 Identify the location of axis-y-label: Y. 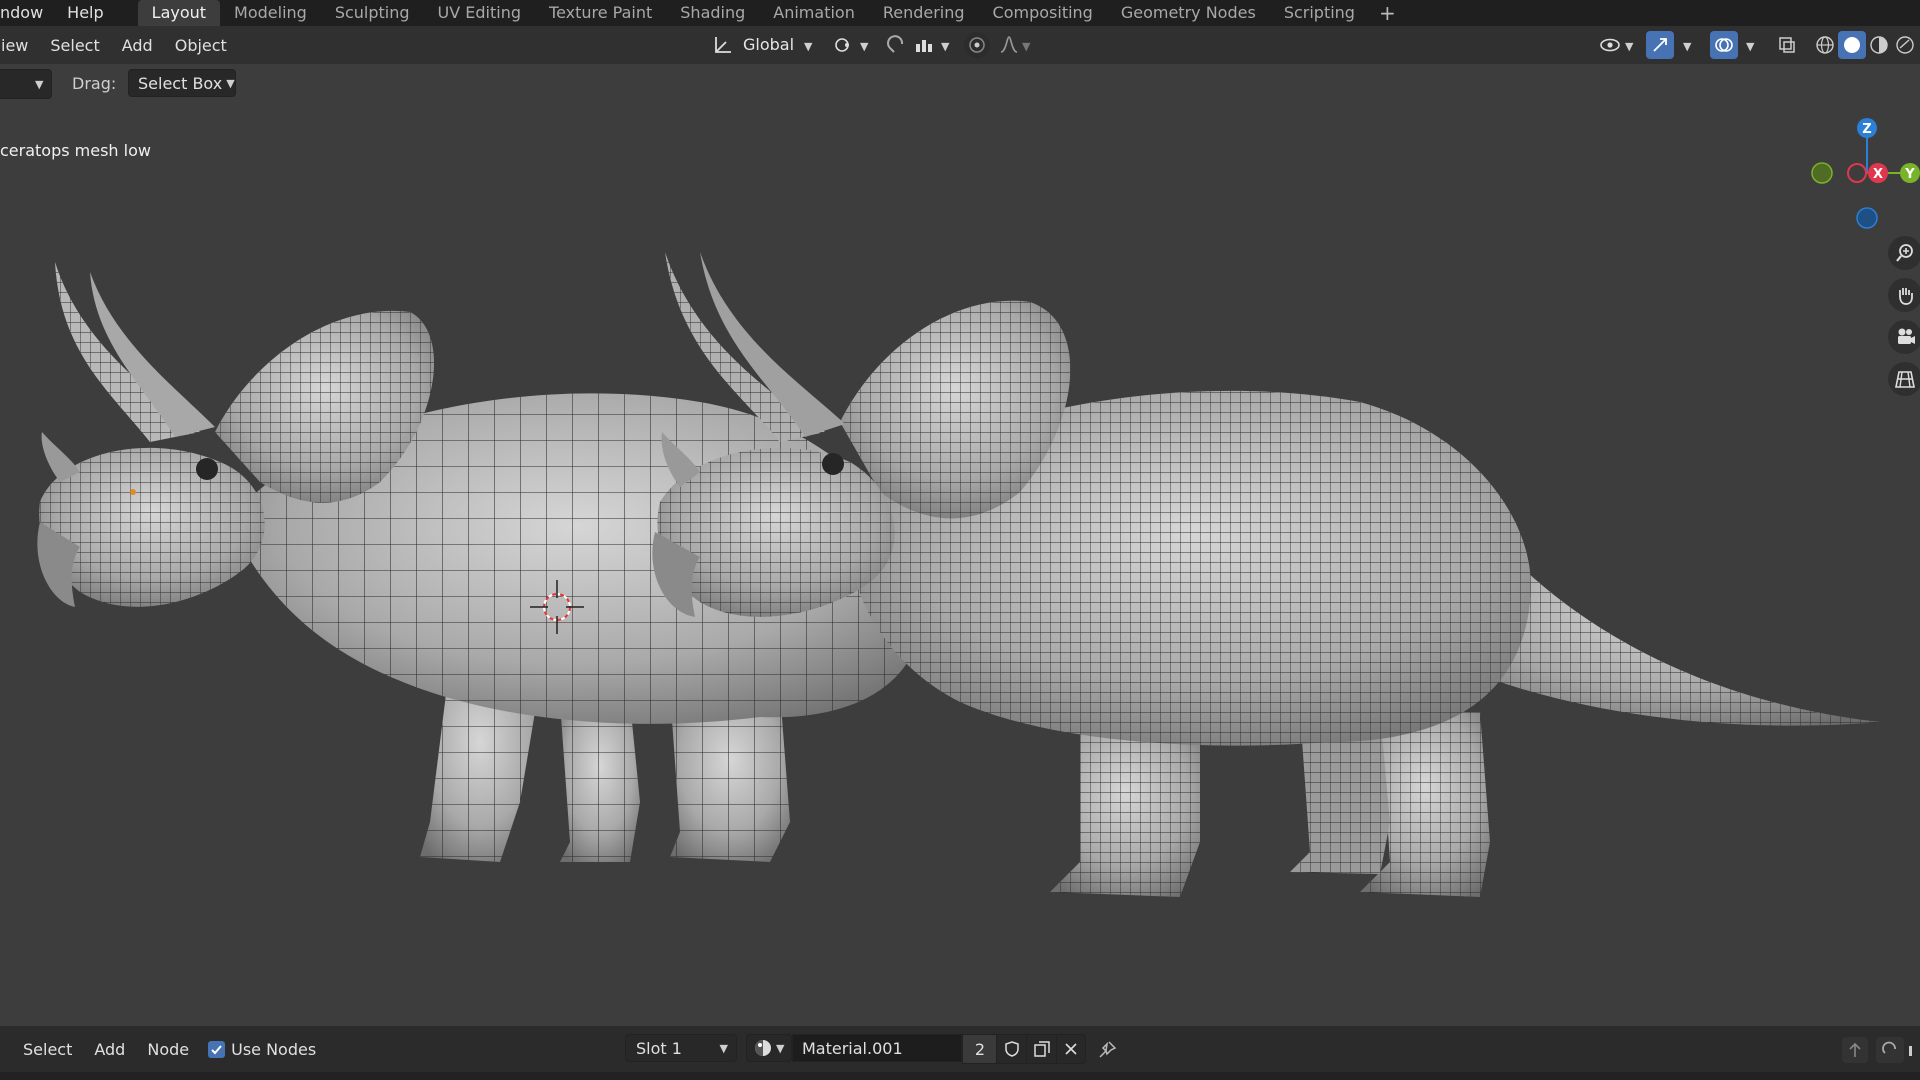
(1909, 174).